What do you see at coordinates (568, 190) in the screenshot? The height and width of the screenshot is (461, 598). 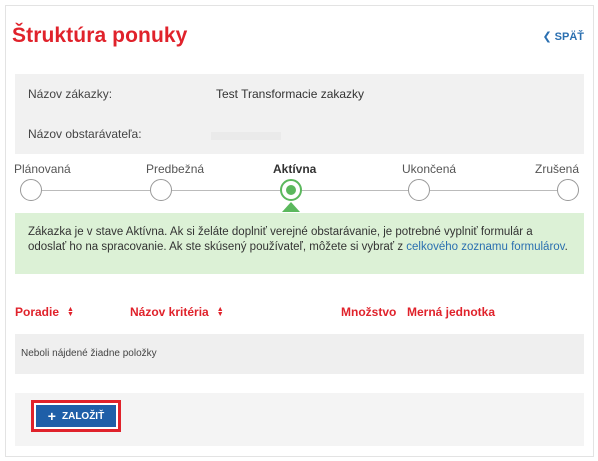 I see `step-circle-cancelled` at bounding box center [568, 190].